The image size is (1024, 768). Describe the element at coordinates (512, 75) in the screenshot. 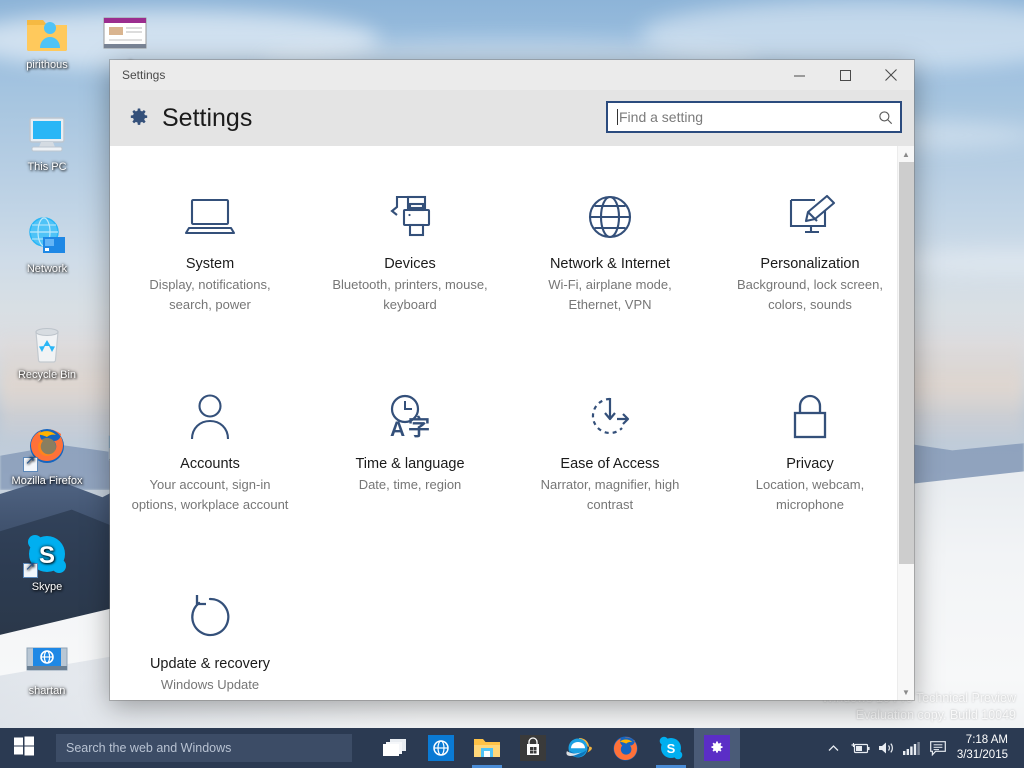

I see `window-titlebar: Settings` at that location.